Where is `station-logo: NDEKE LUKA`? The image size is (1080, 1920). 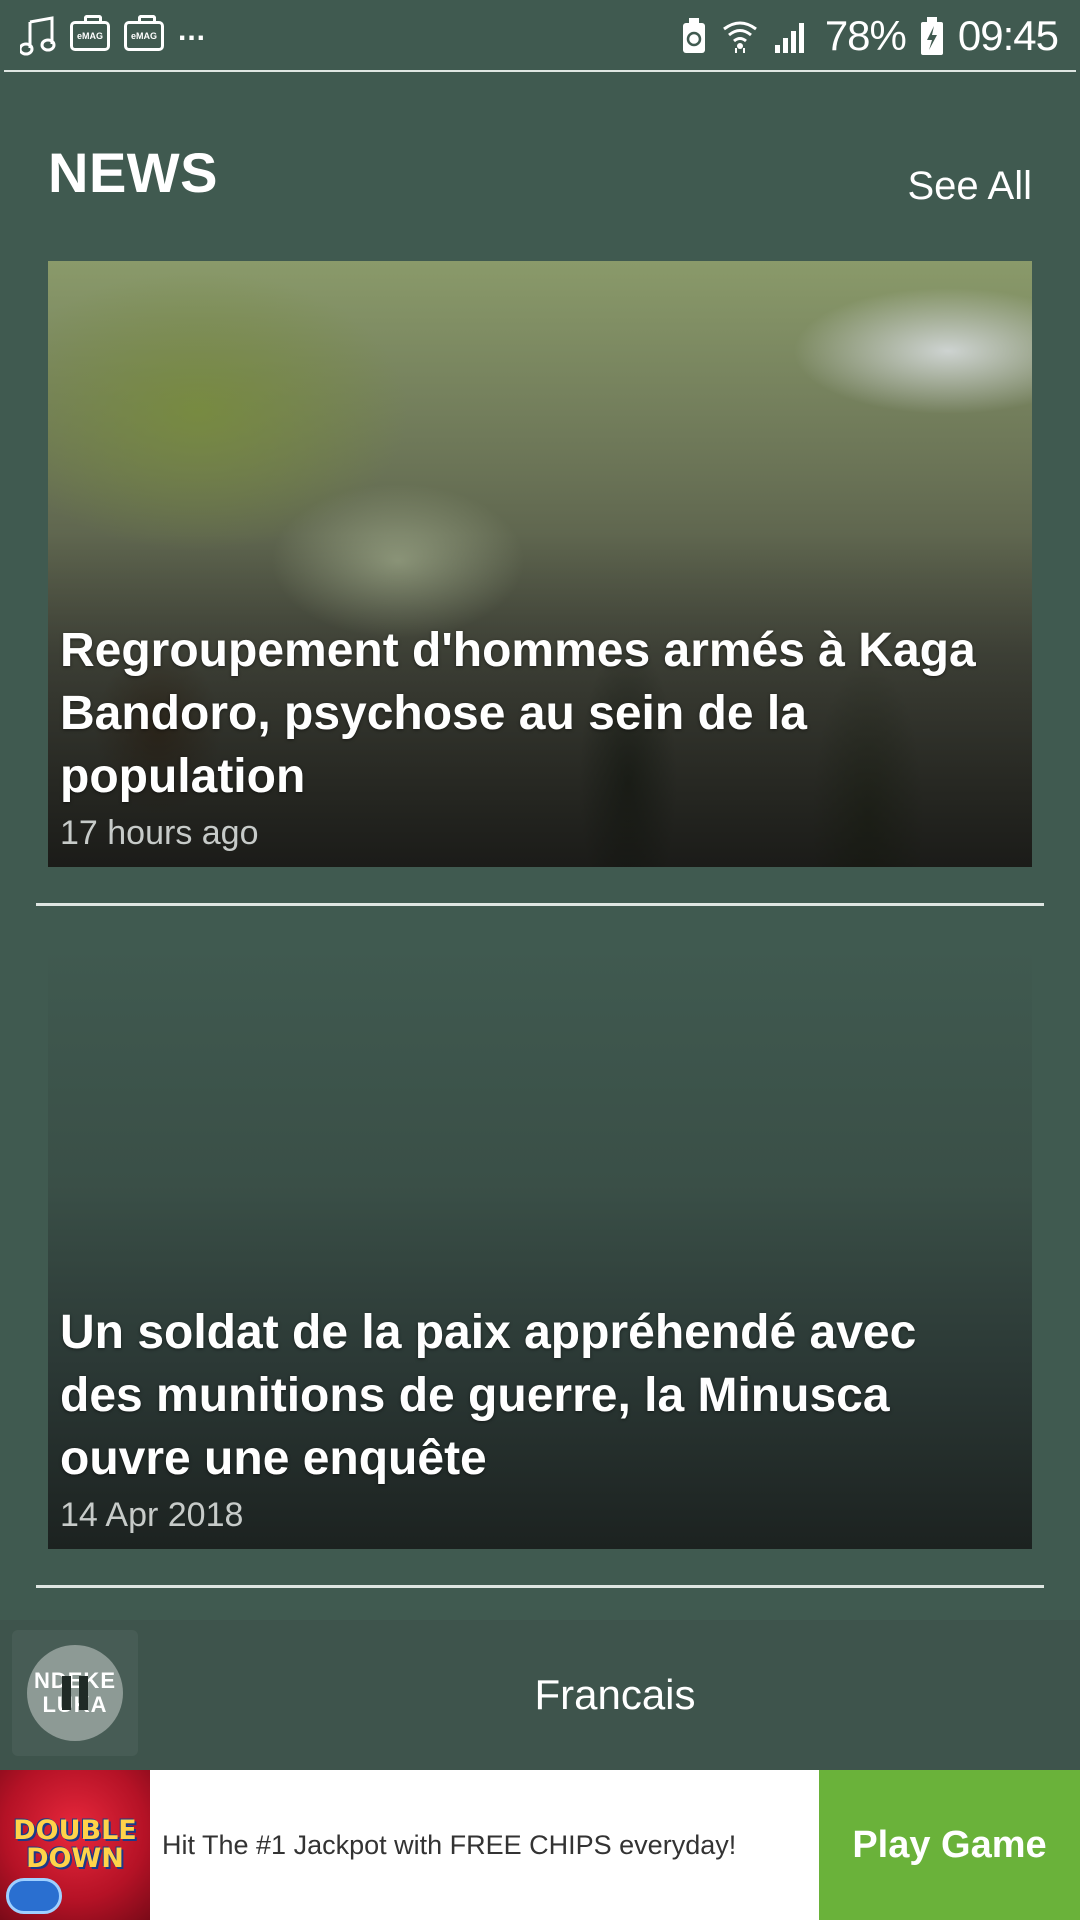
station-logo: NDEKE LUKA is located at coordinates (75, 1693).